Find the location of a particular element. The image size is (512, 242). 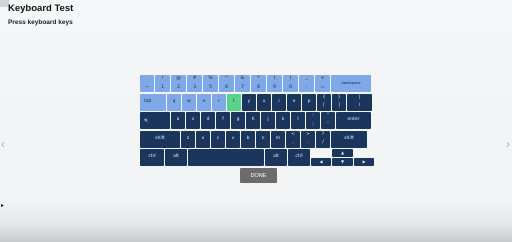

key-right-alt: alt is located at coordinates (276, 157).